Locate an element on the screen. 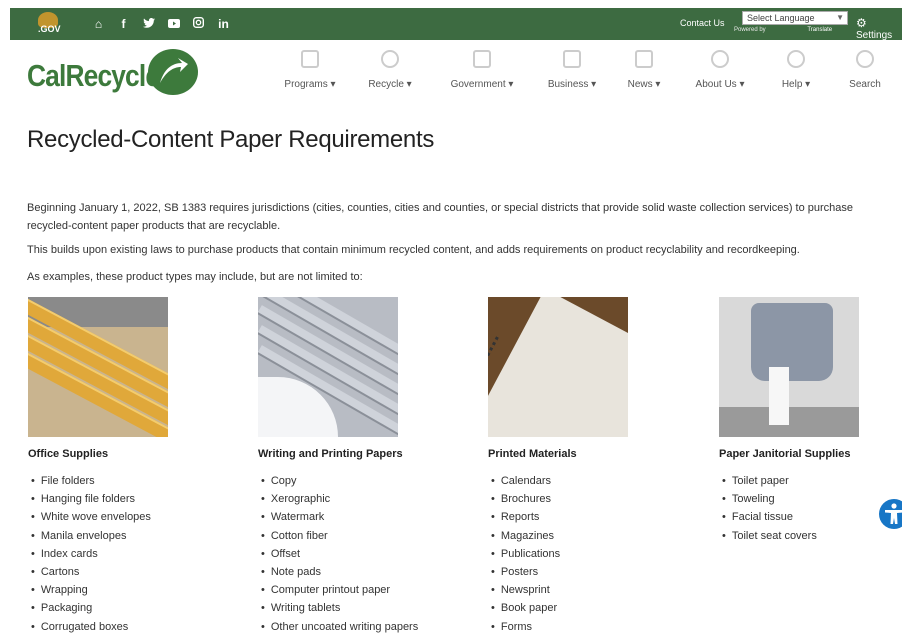 This screenshot has height=636, width=902. nav-help: Help ▾ is located at coordinates (796, 70).